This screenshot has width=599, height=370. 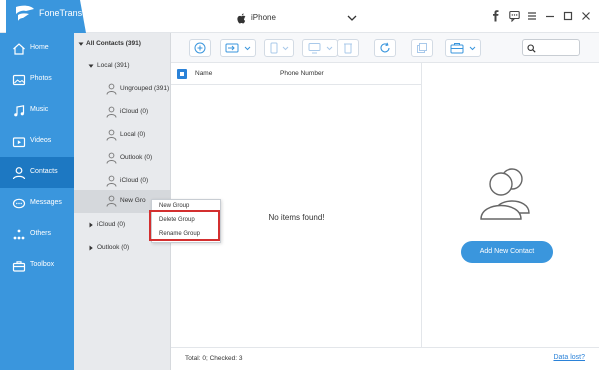 What do you see at coordinates (263, 17) in the screenshot?
I see `device-name: iPhone` at bounding box center [263, 17].